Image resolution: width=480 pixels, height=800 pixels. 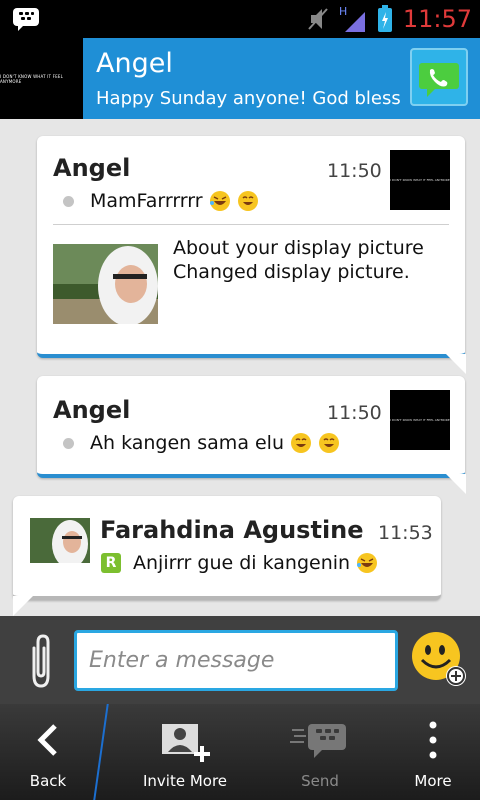 I want to click on bbm-icon, so click(x=26, y=19).